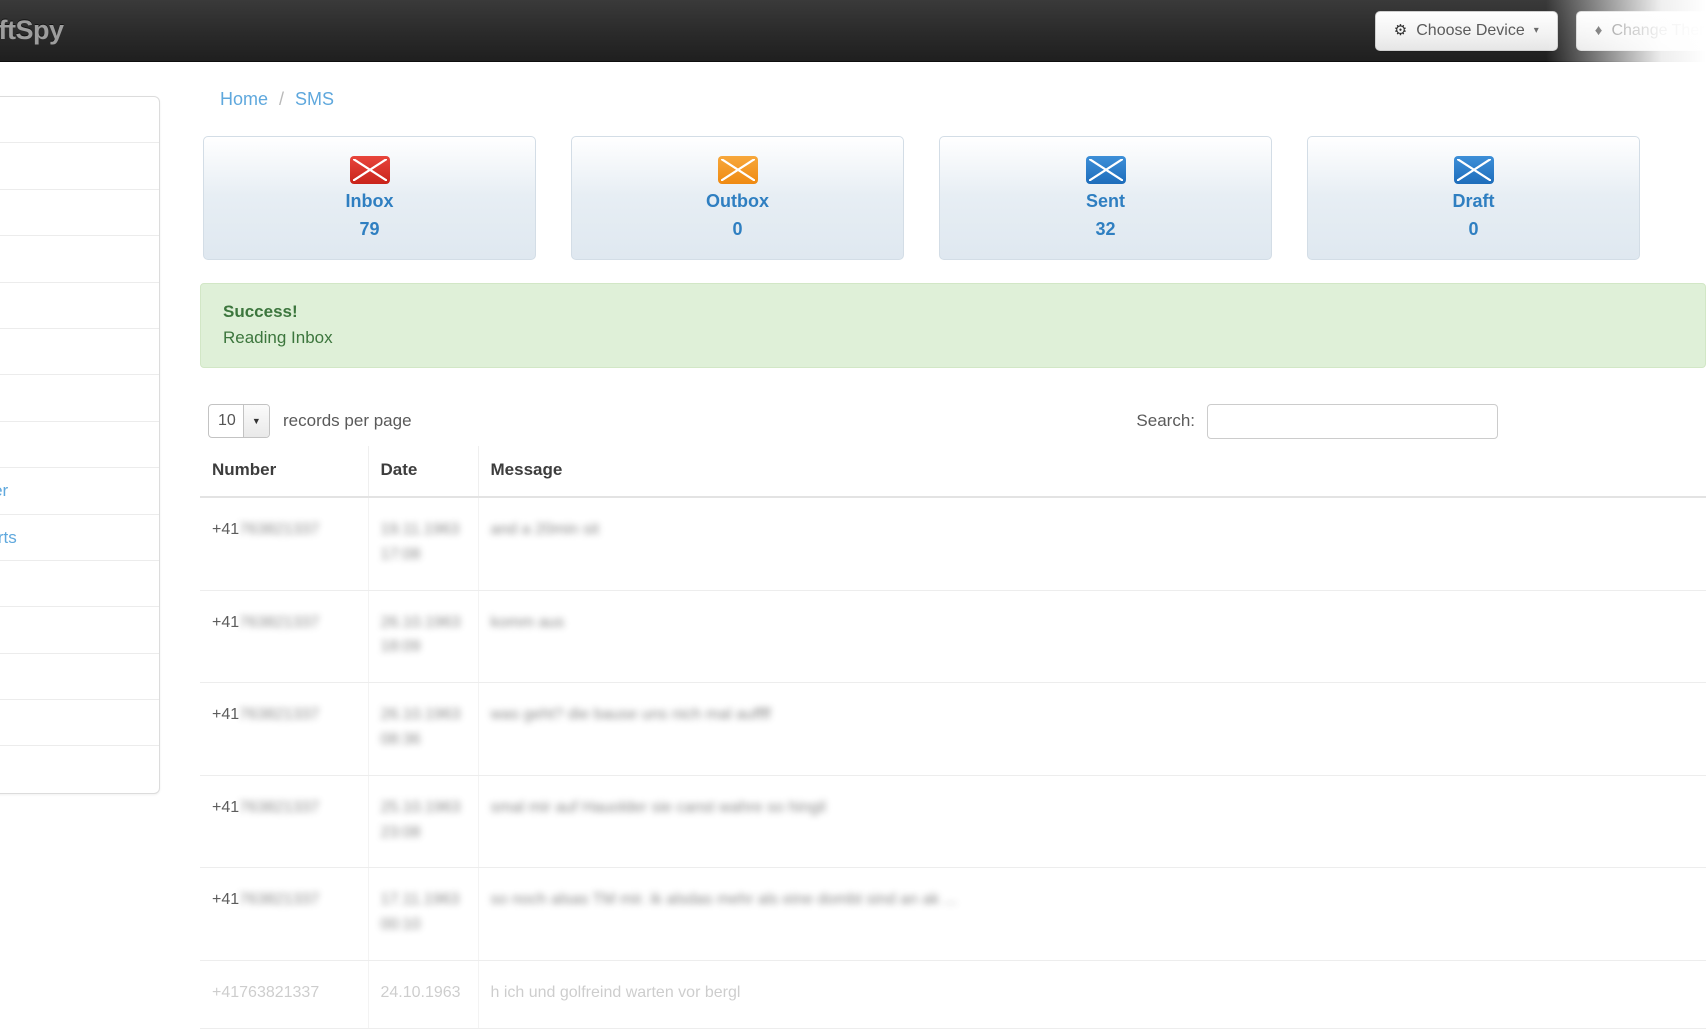  What do you see at coordinates (239, 421) in the screenshot?
I see `records-per-page-select: 10 ▼` at bounding box center [239, 421].